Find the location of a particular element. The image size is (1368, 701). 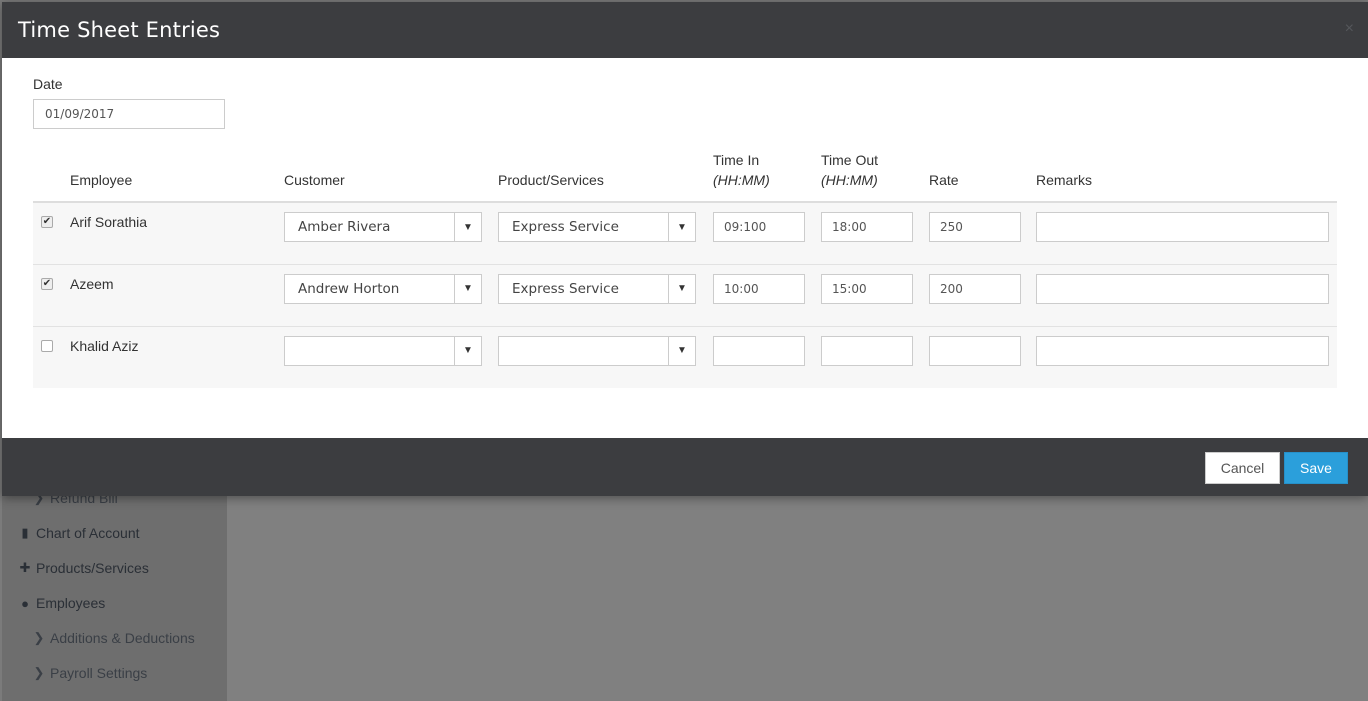

modal-header: Time Sheet Entries × is located at coordinates (685, 30).